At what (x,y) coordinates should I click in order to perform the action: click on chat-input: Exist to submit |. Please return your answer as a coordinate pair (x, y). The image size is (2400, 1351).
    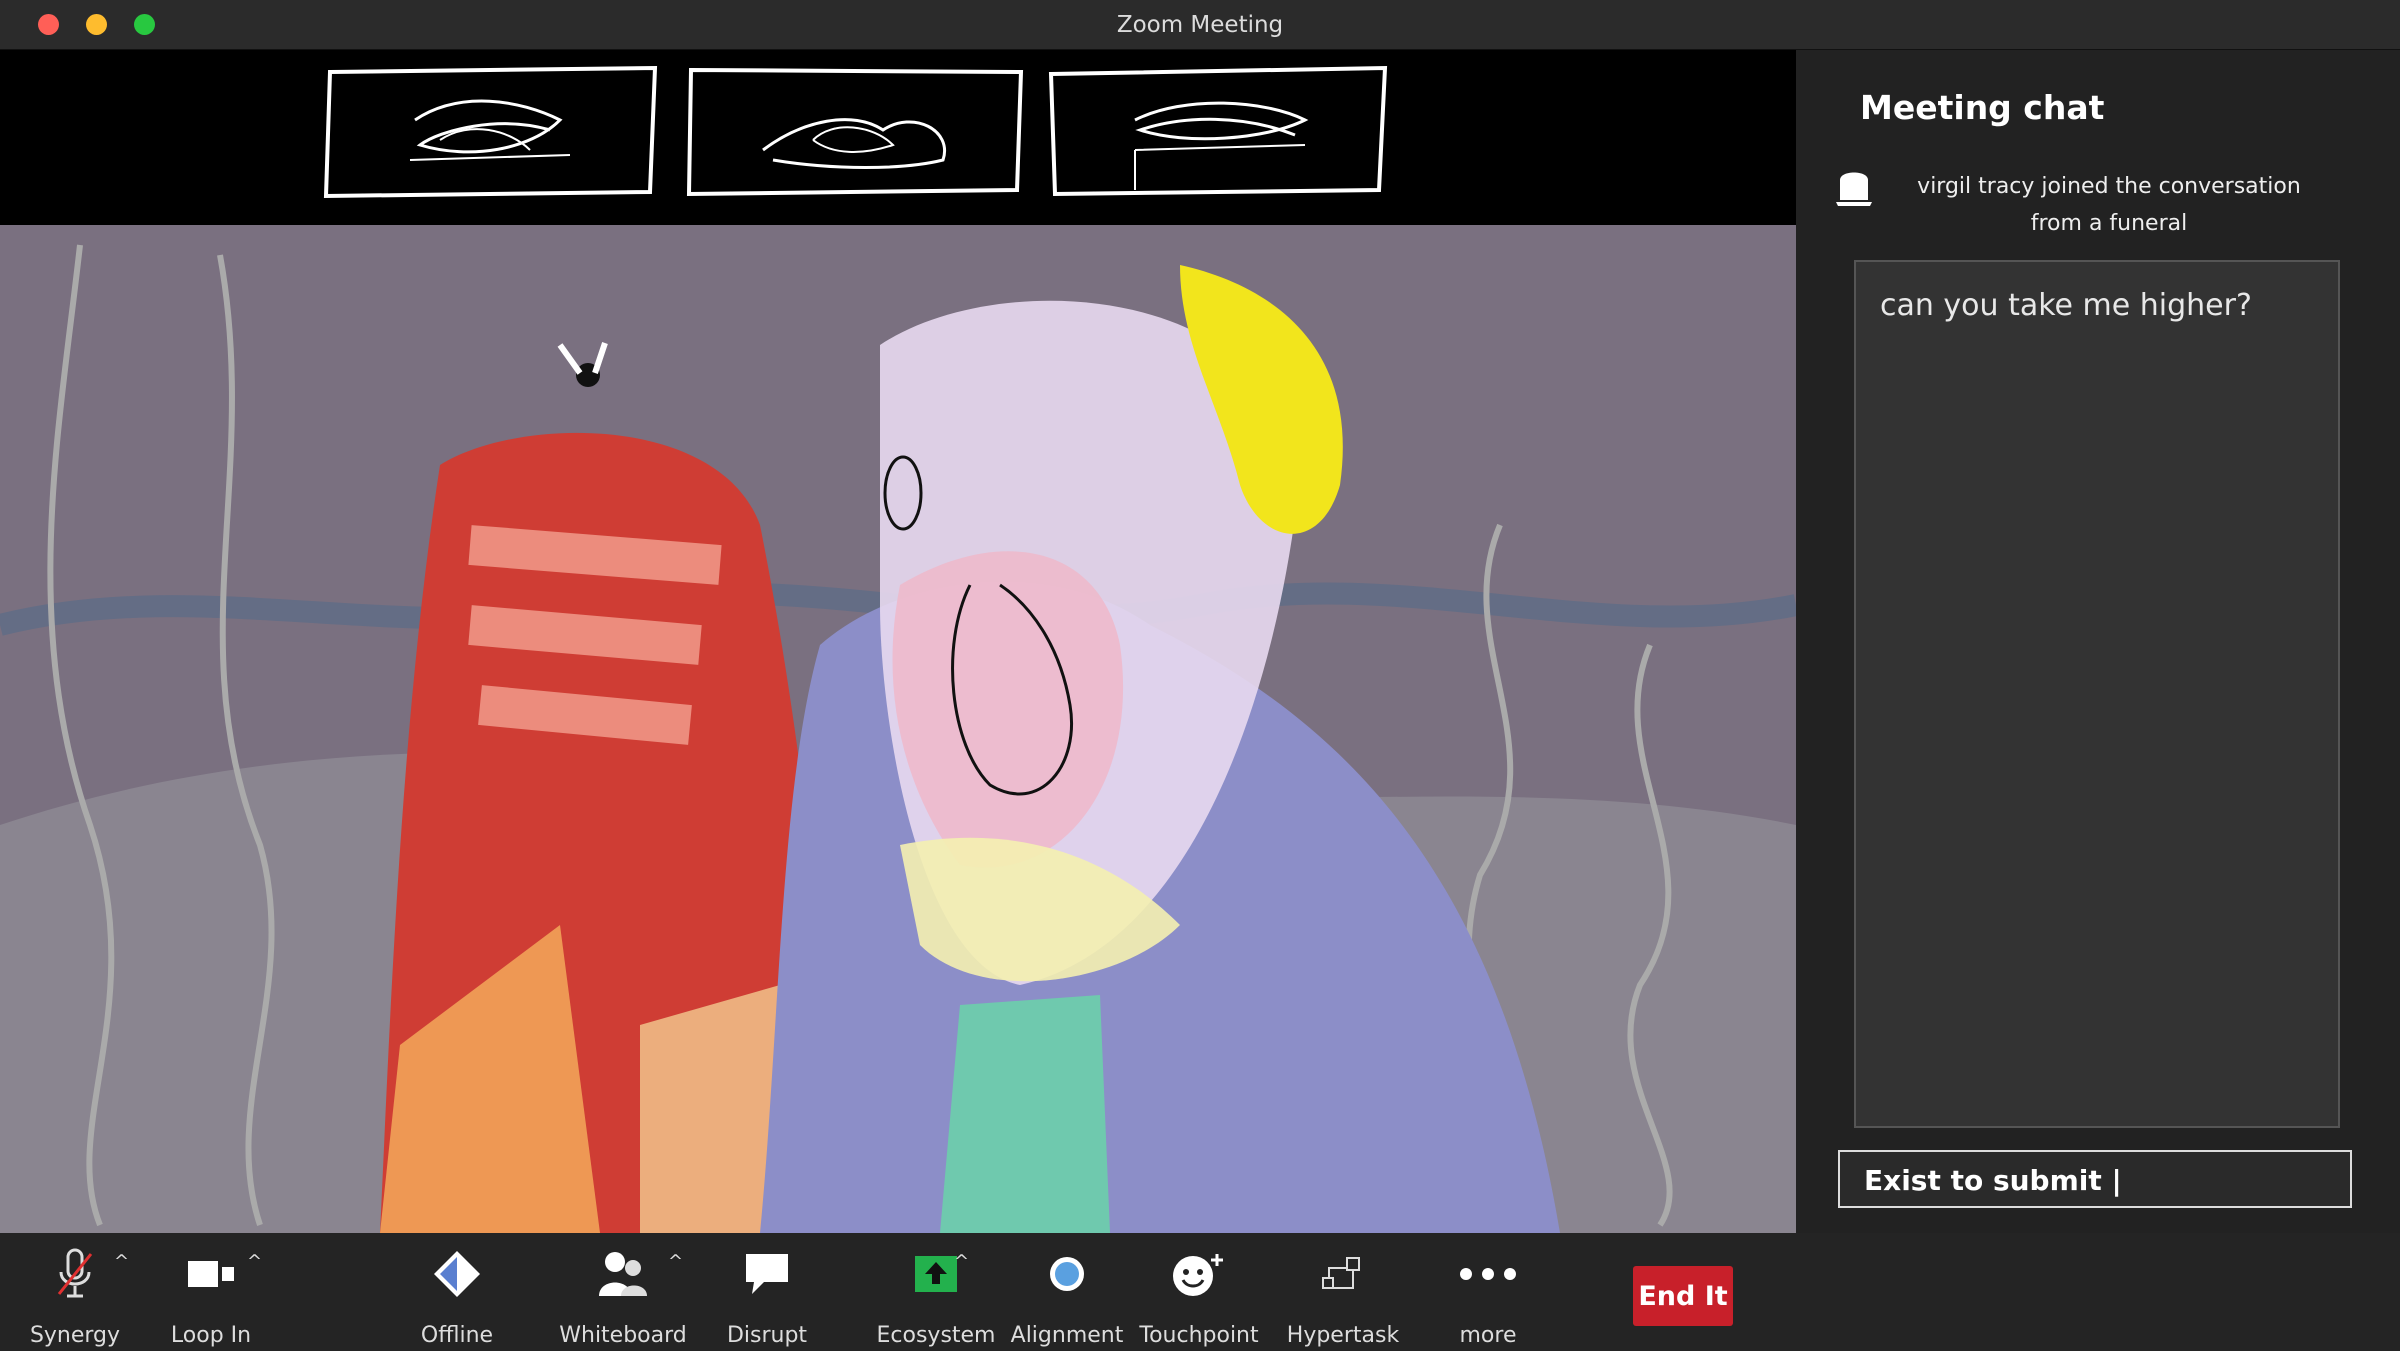
    Looking at the image, I should click on (2095, 1179).